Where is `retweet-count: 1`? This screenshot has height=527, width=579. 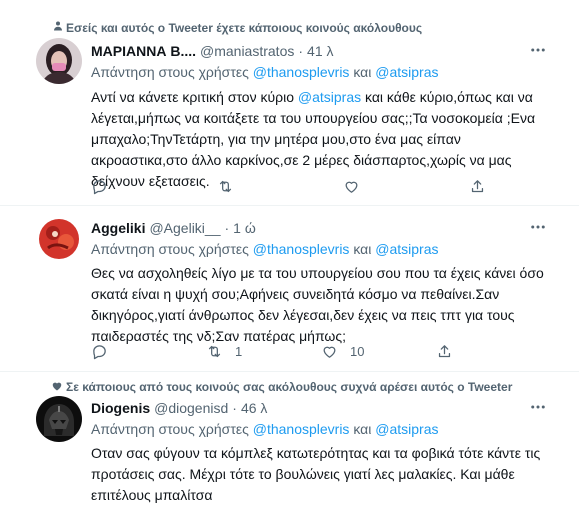 retweet-count: 1 is located at coordinates (239, 351).